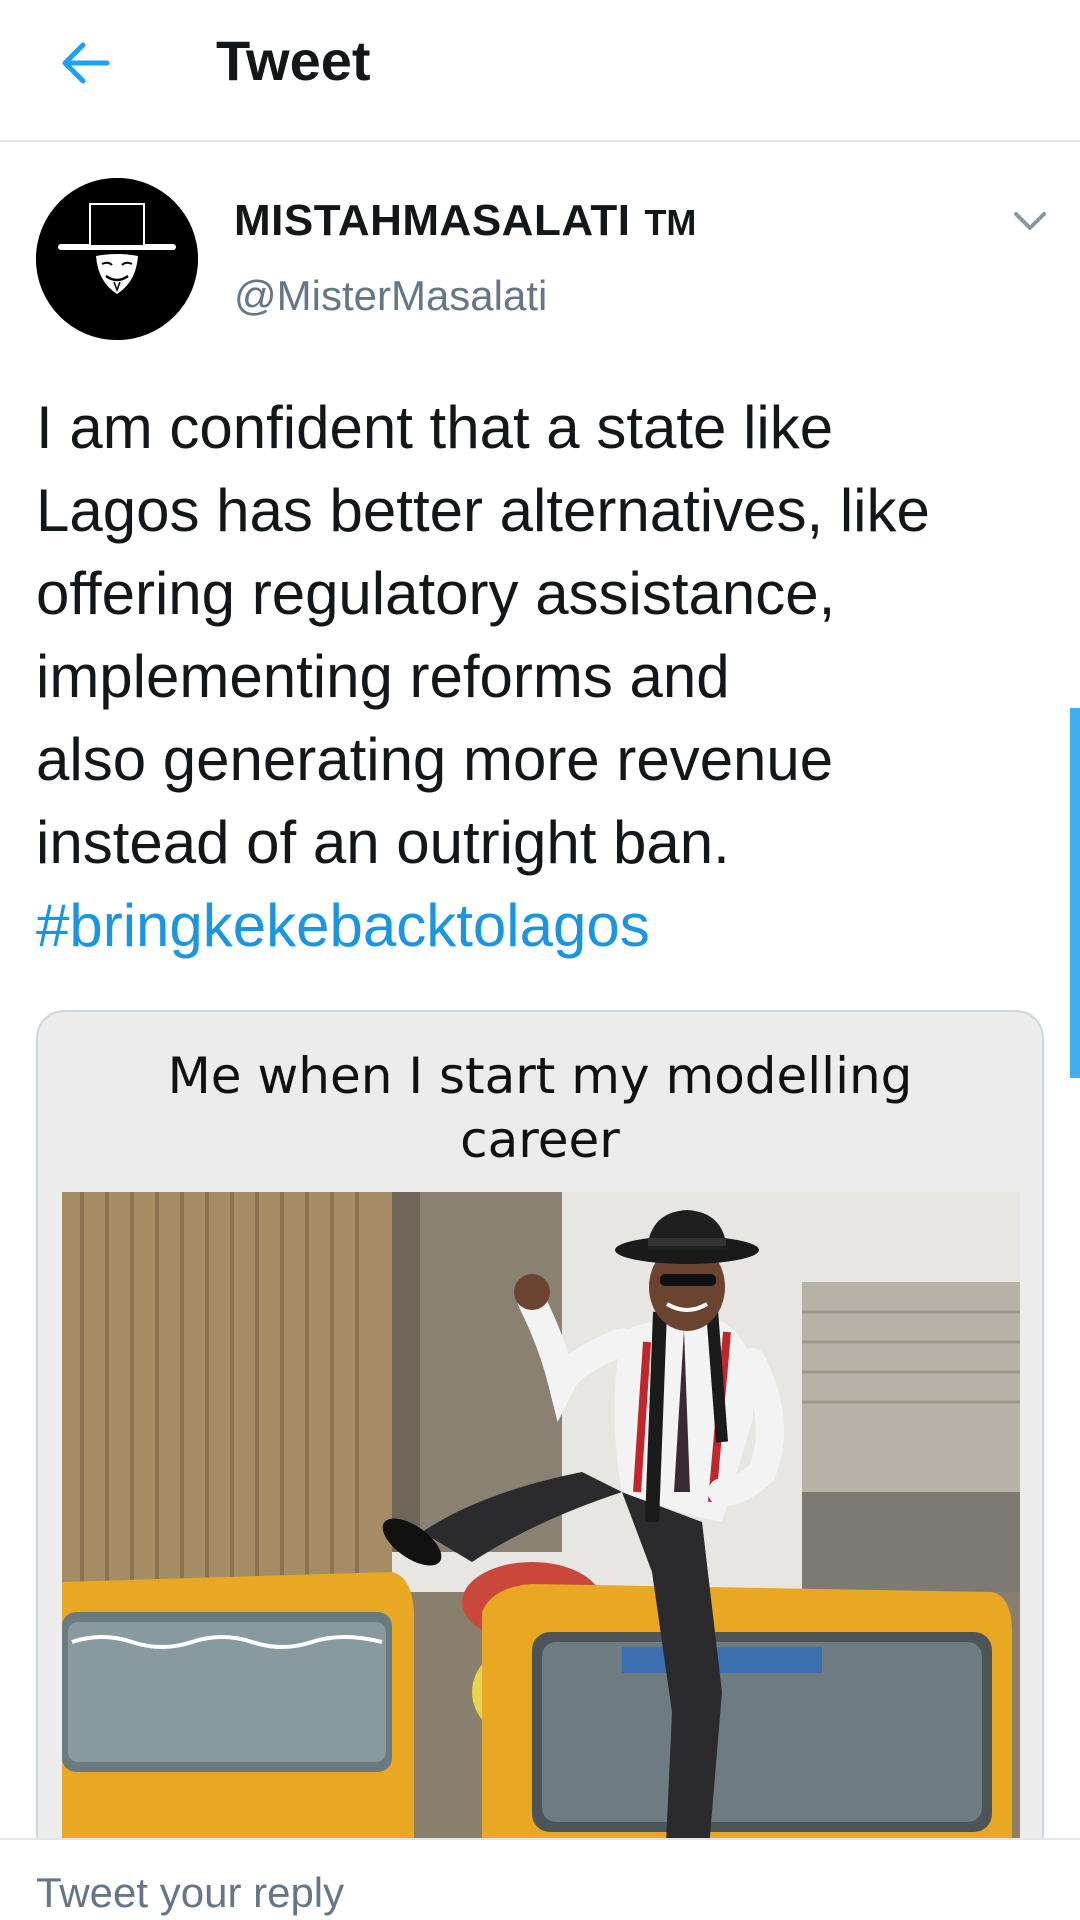 This screenshot has height=1920, width=1080. Describe the element at coordinates (540, 1108) in the screenshot. I see `meme-caption: Me when I start my modelling career` at that location.